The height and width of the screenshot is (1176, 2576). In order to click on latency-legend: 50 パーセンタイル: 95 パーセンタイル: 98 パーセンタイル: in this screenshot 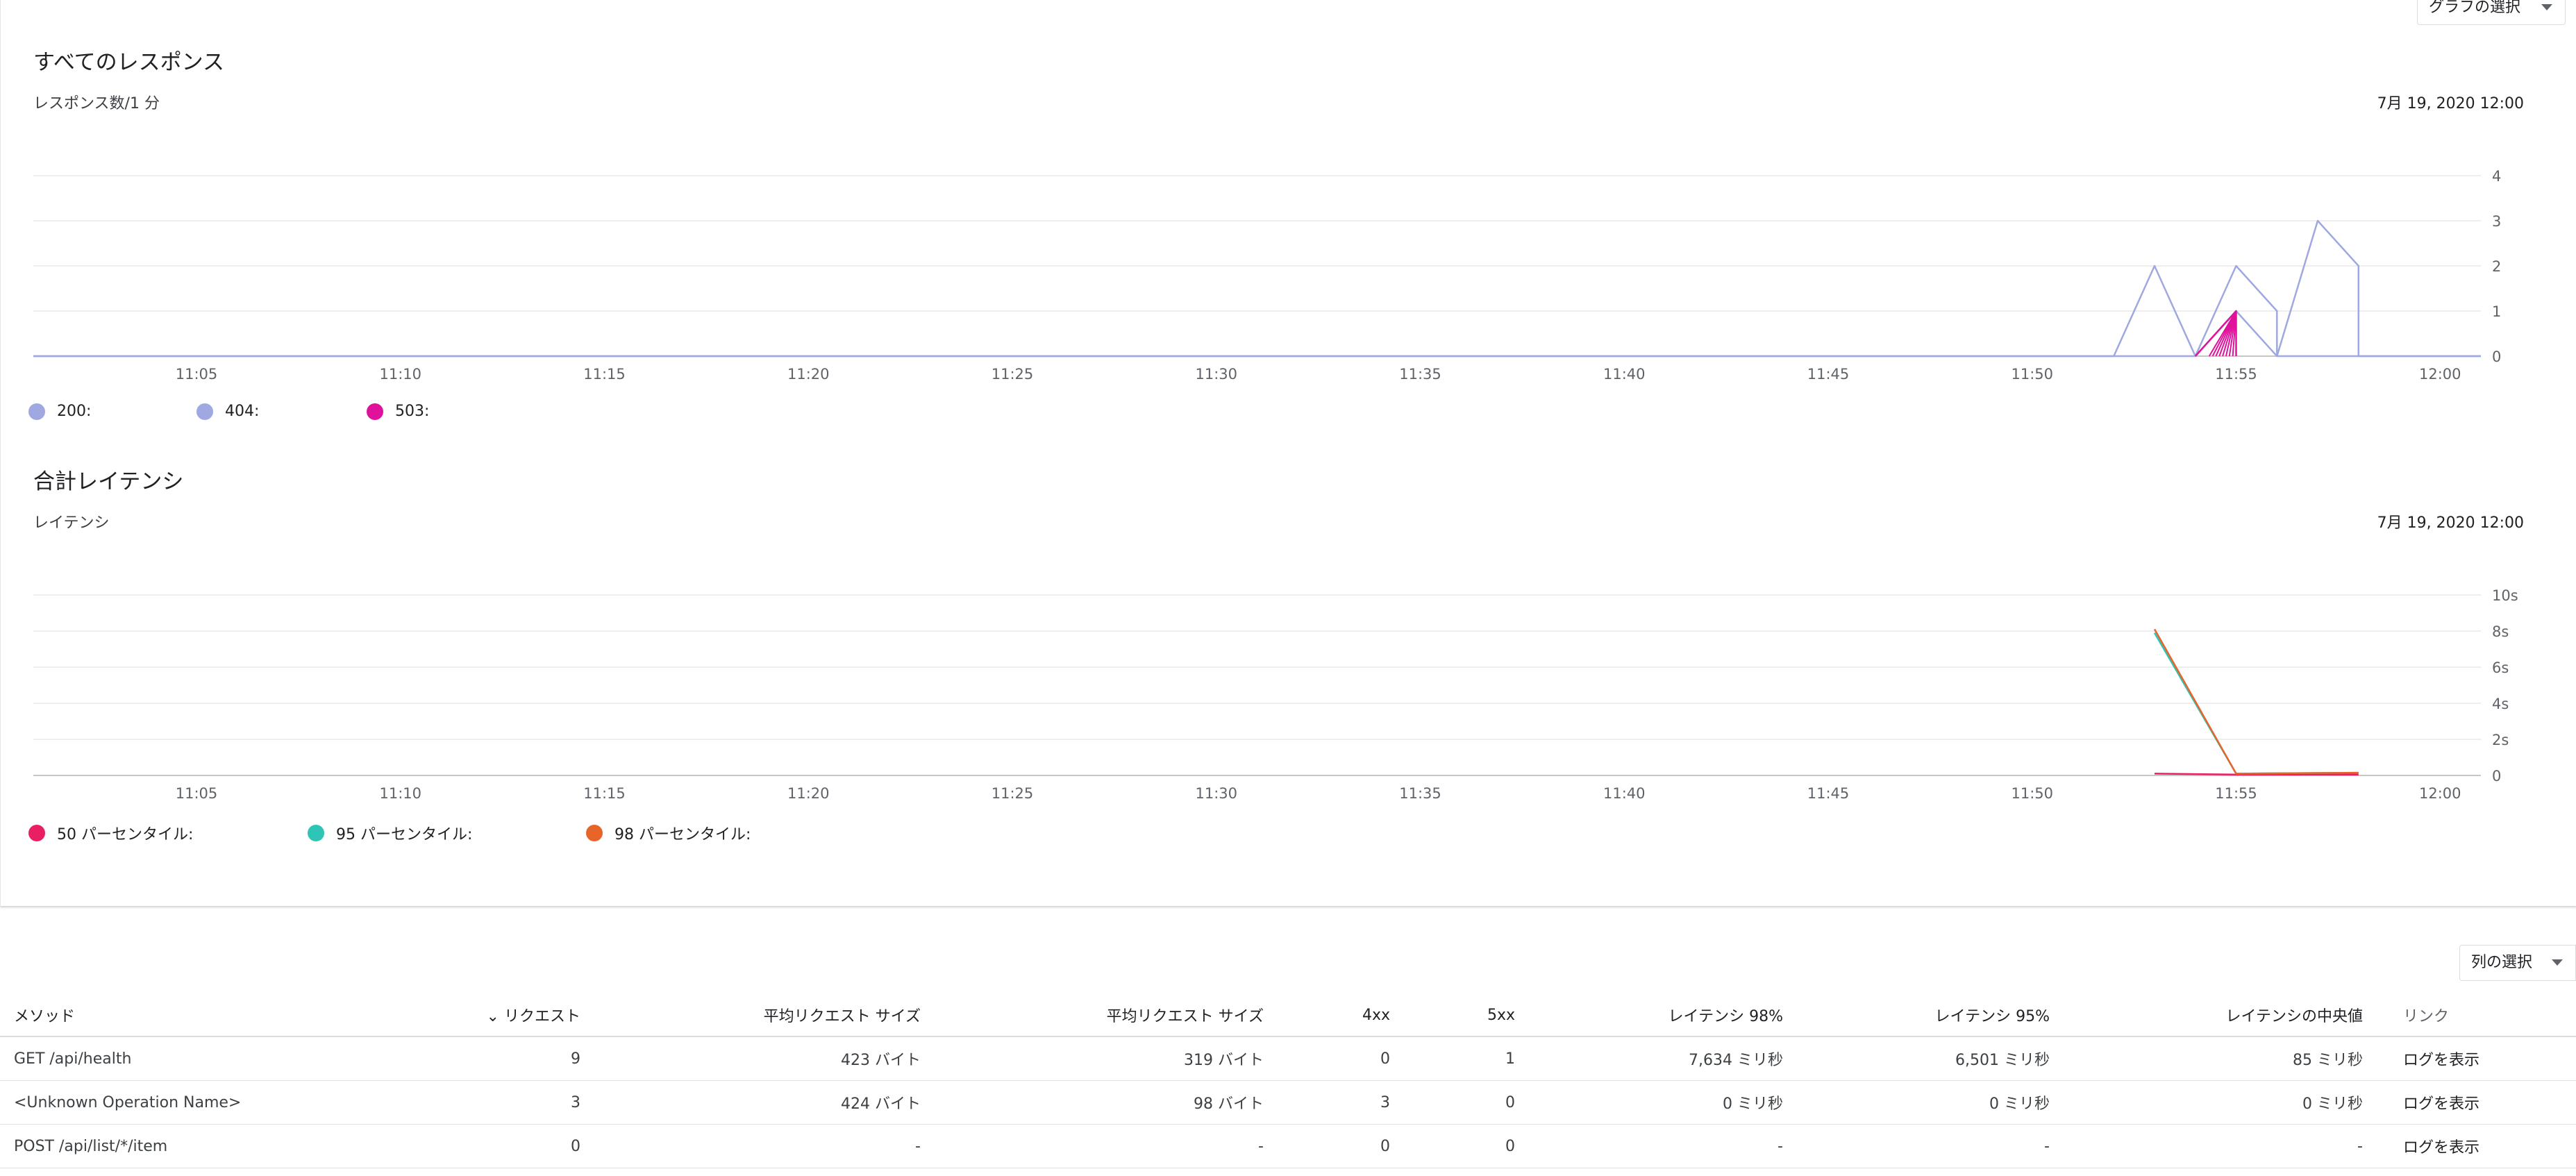, I will do `click(389, 833)`.